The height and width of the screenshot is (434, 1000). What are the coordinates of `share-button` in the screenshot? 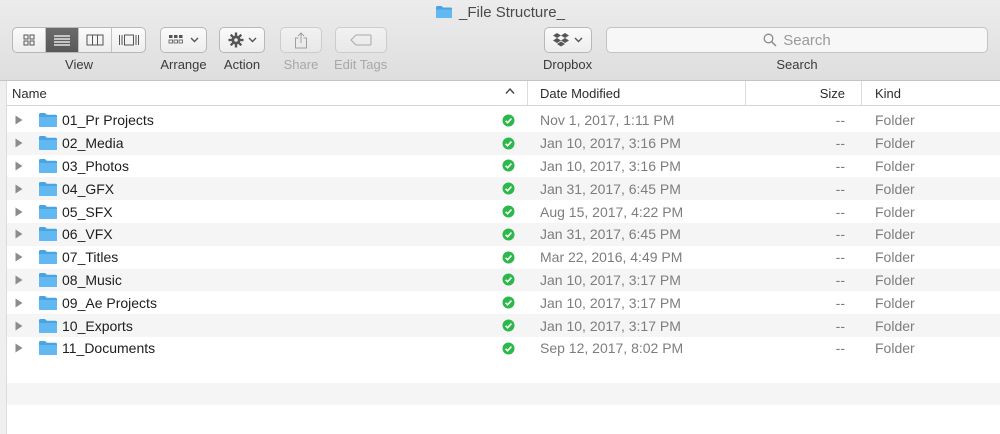 It's located at (301, 40).